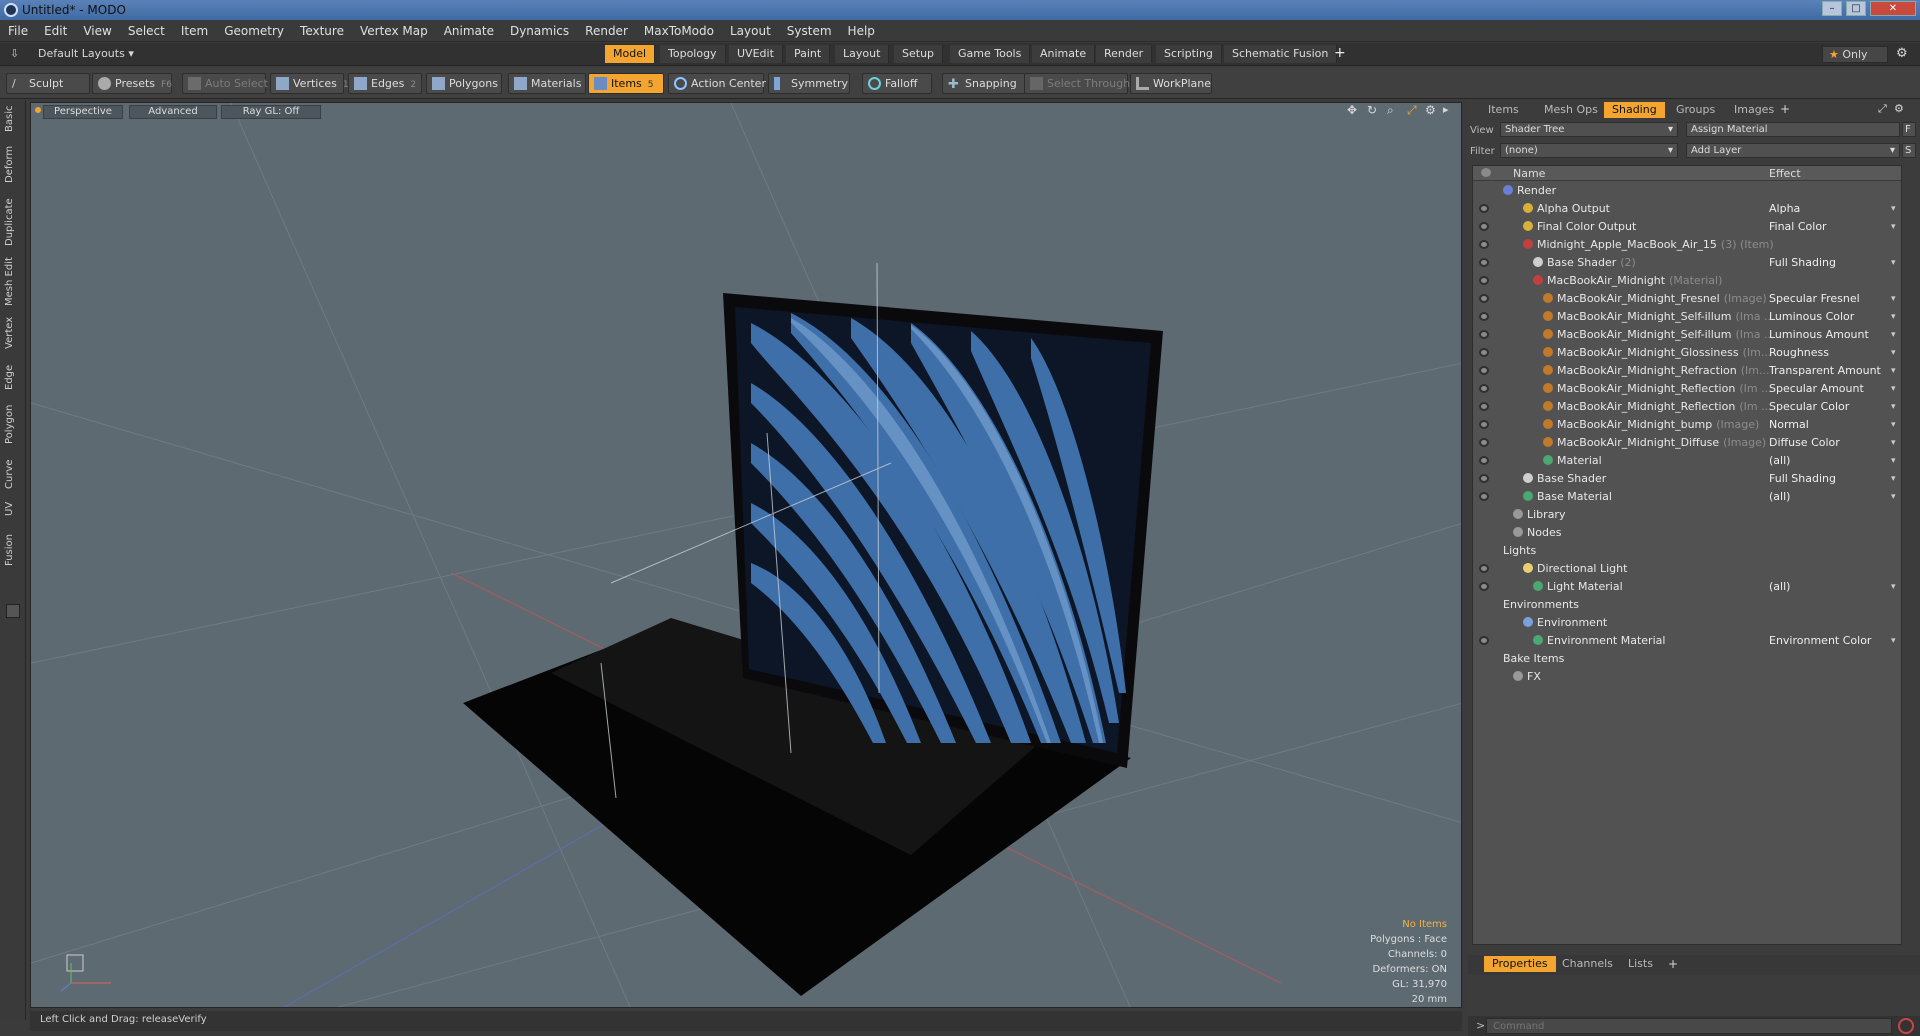 This screenshot has width=1920, height=1036. Describe the element at coordinates (1855, 54) in the screenshot. I see `only-toggle: ★ Only` at that location.